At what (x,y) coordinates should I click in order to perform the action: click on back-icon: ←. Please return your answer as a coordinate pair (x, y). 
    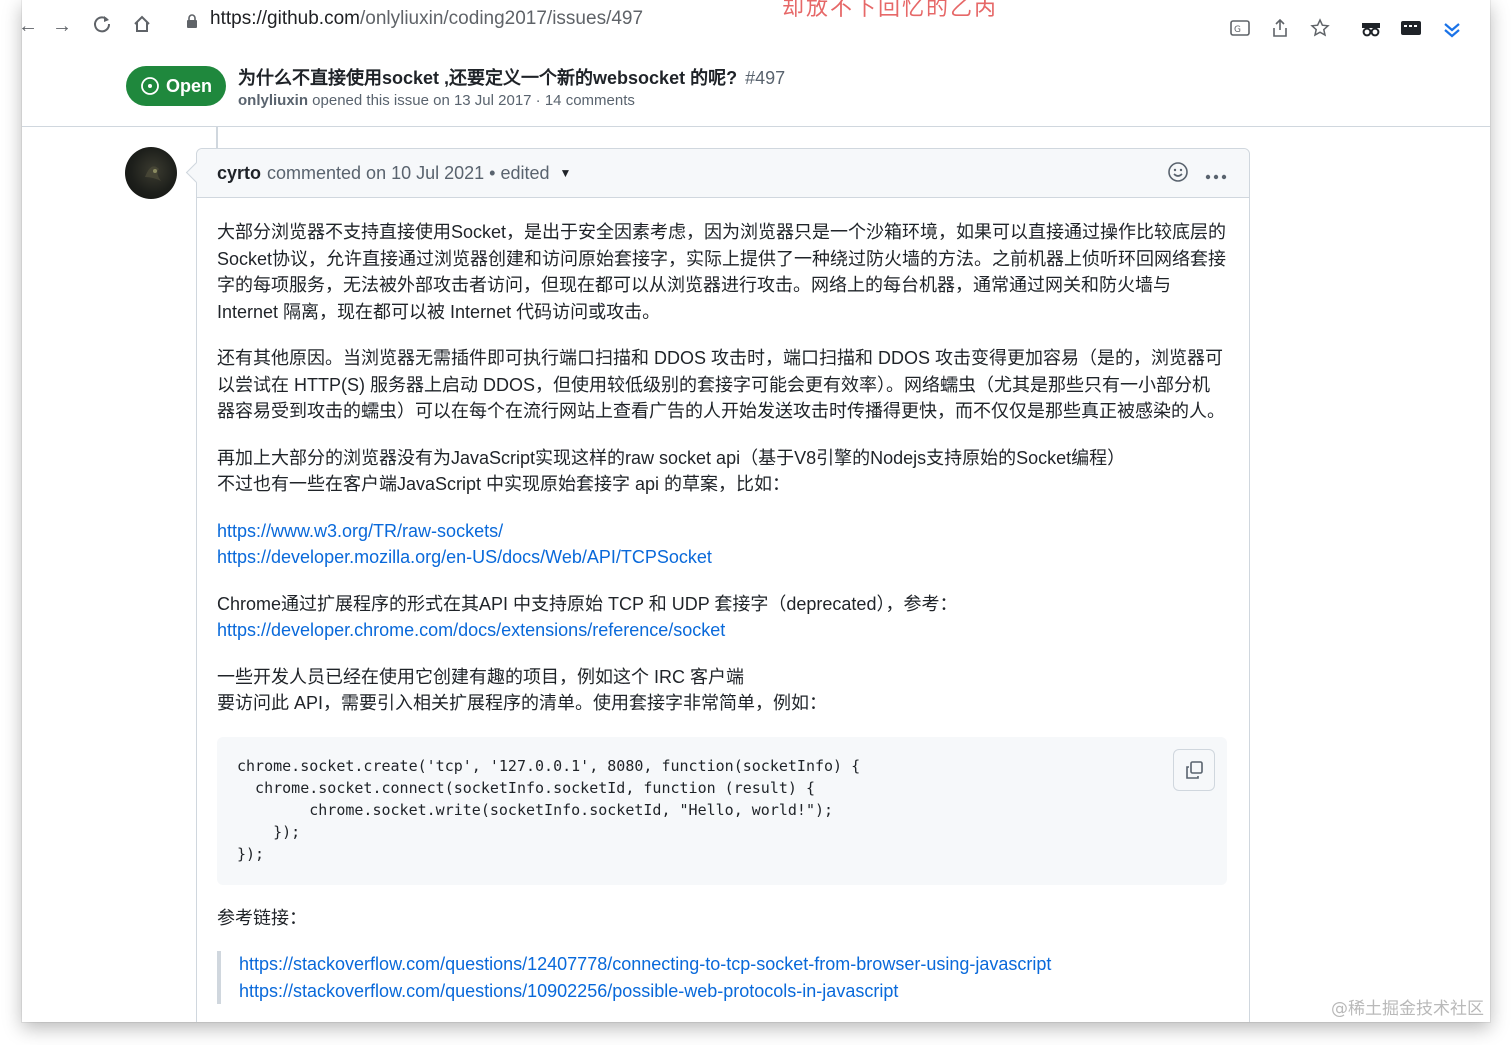
    Looking at the image, I should click on (30, 26).